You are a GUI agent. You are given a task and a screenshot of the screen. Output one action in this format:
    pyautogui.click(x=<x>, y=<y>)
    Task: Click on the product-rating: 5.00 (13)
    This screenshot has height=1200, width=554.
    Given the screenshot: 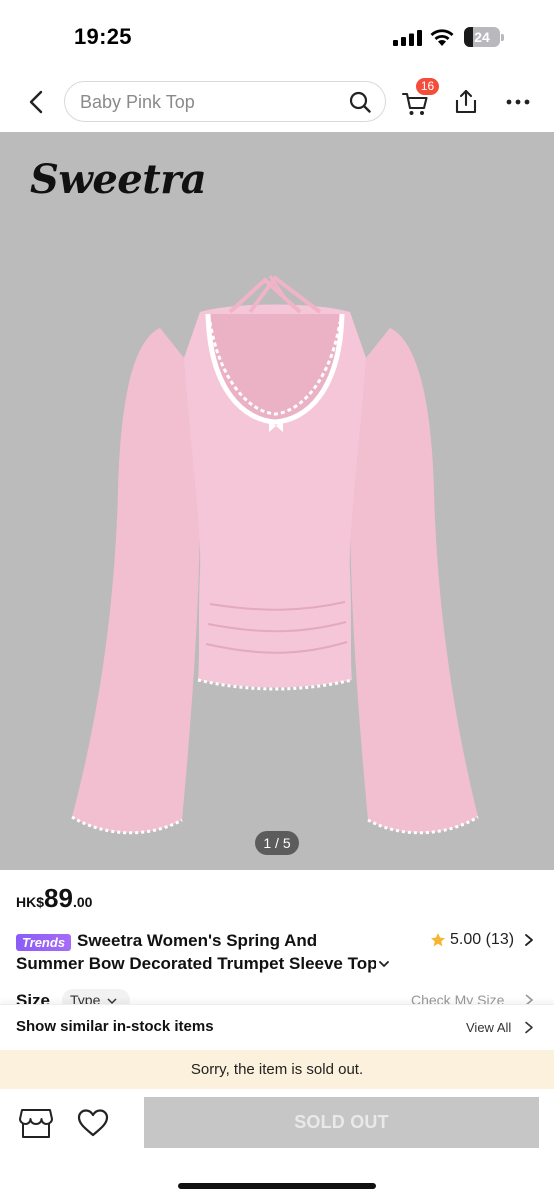 What is the action you would take?
    pyautogui.click(x=482, y=940)
    